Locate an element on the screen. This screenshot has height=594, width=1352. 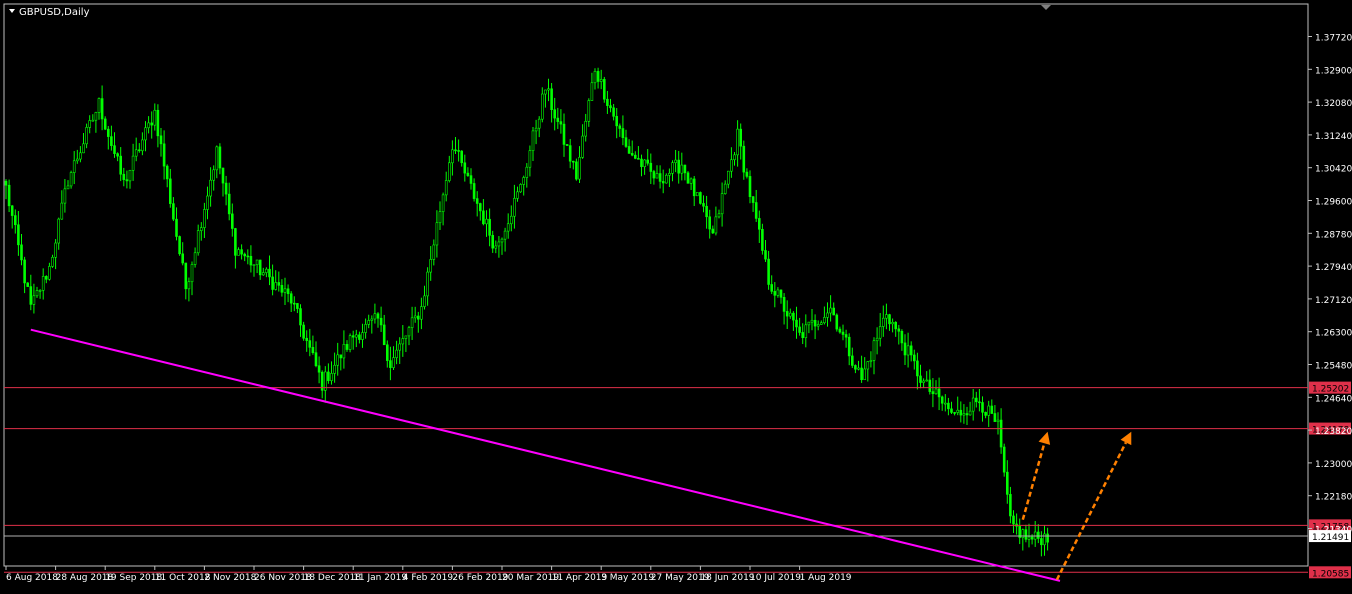
chart-title: GBPUSD,Daily is located at coordinates (54, 12).